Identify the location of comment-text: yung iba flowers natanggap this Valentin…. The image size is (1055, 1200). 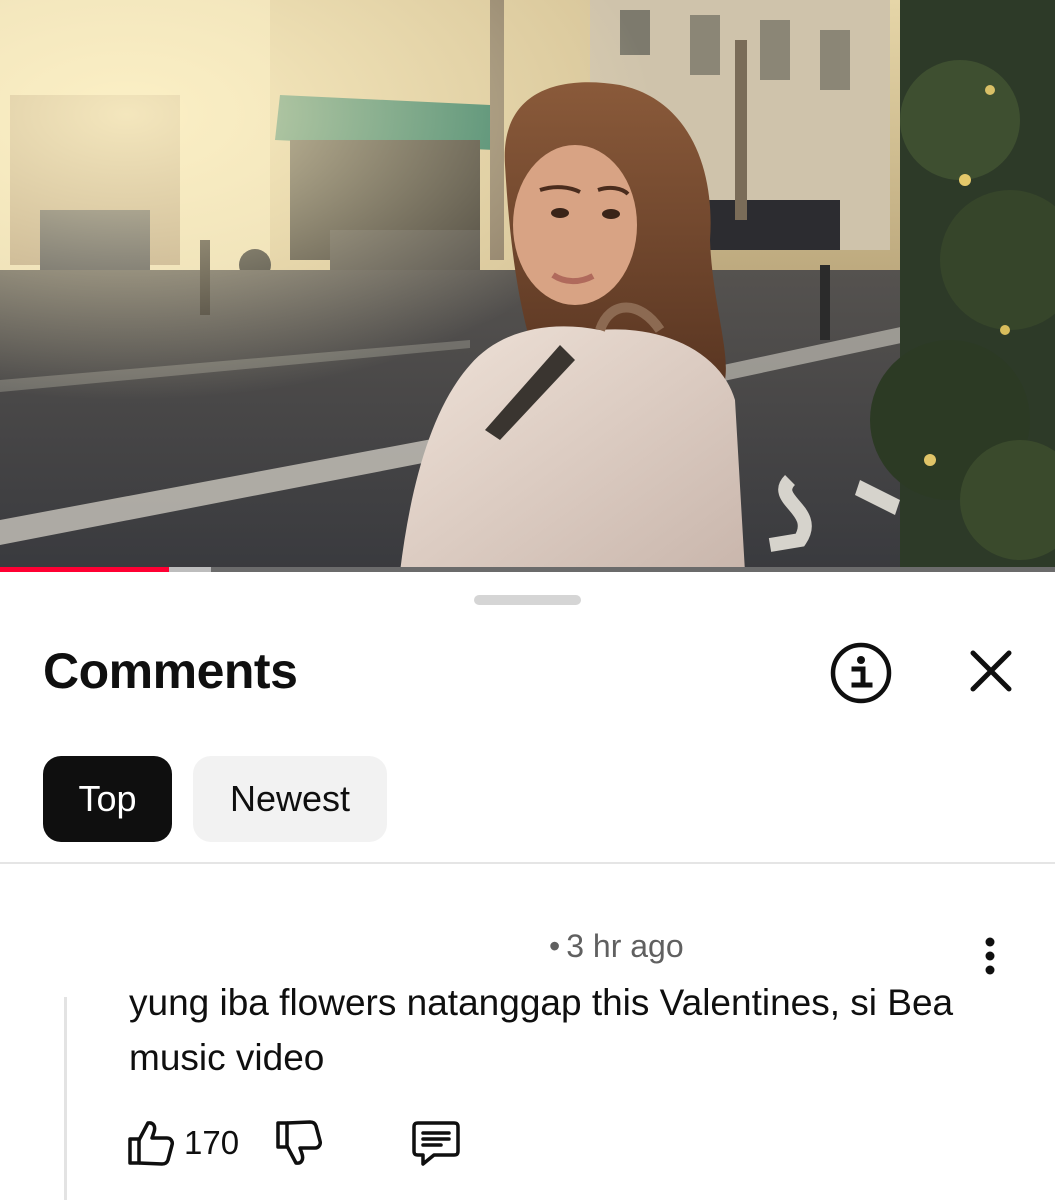
(541, 1030).